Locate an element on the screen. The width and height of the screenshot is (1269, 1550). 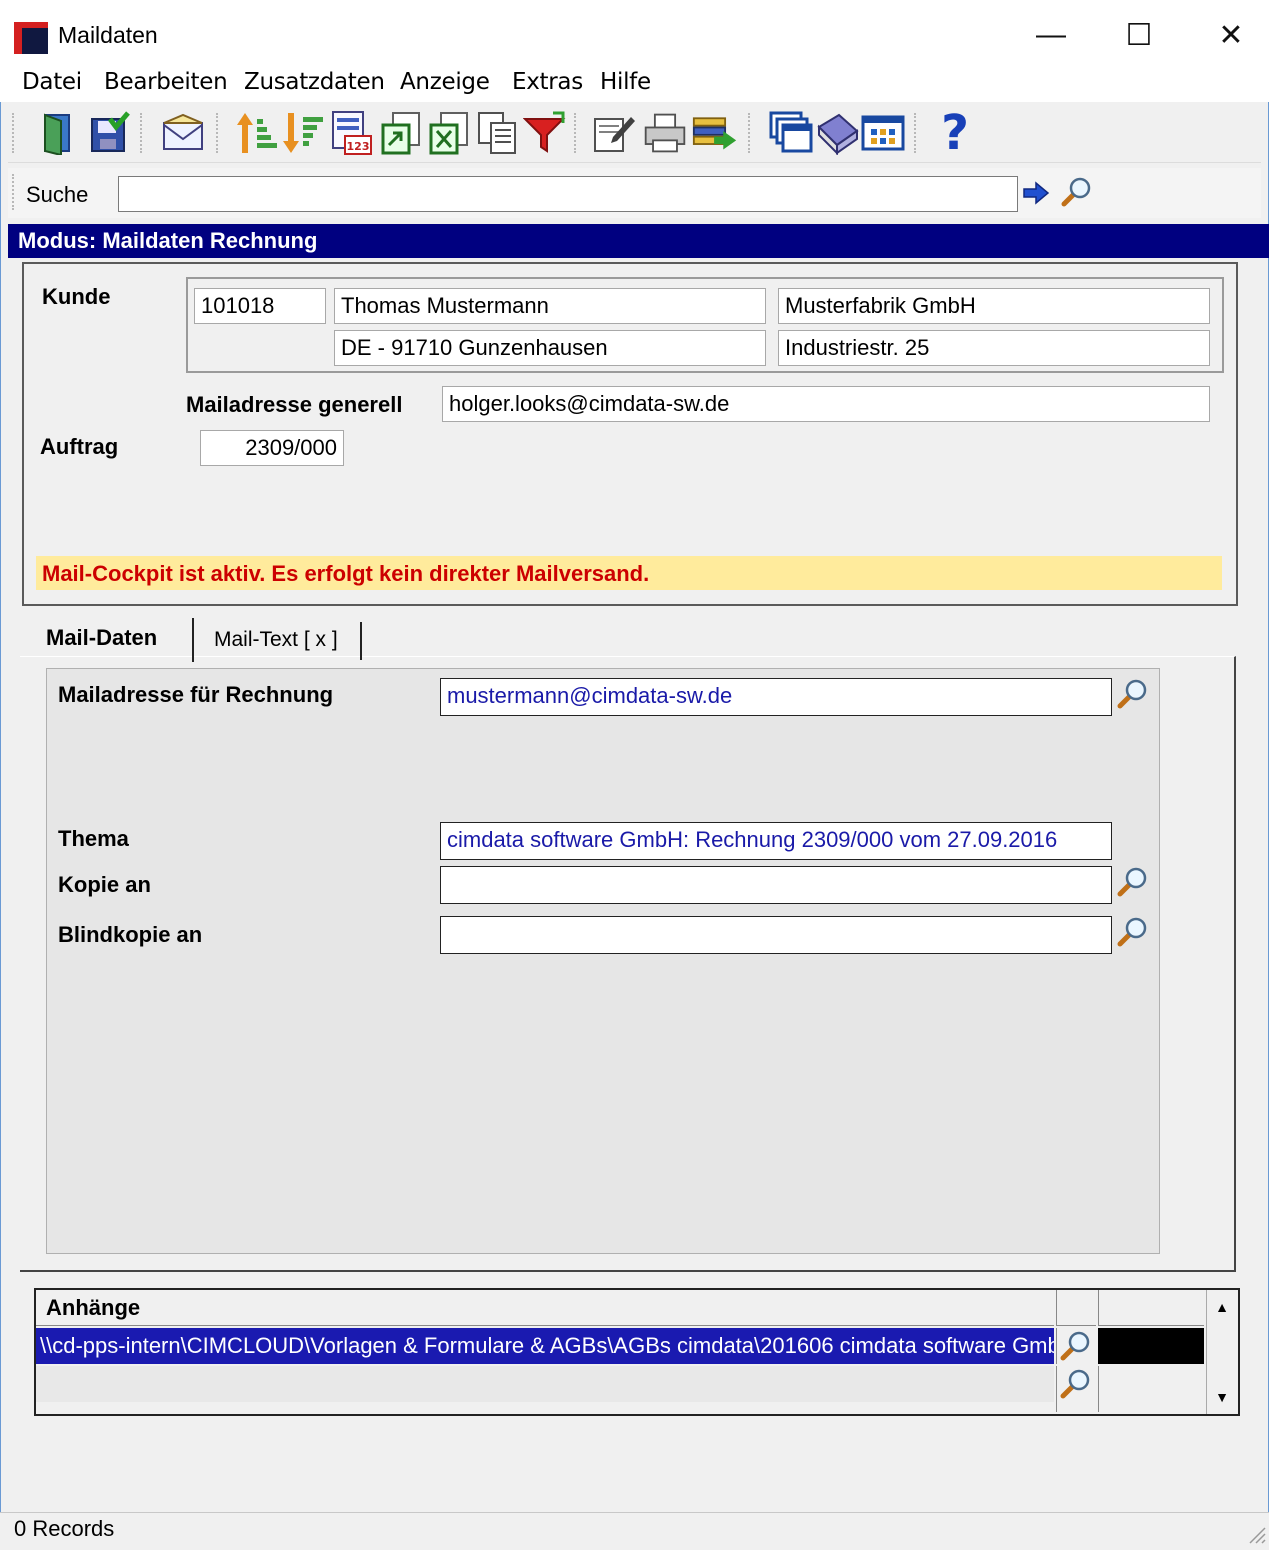
order-label: Auftrag is located at coordinates (79, 446).